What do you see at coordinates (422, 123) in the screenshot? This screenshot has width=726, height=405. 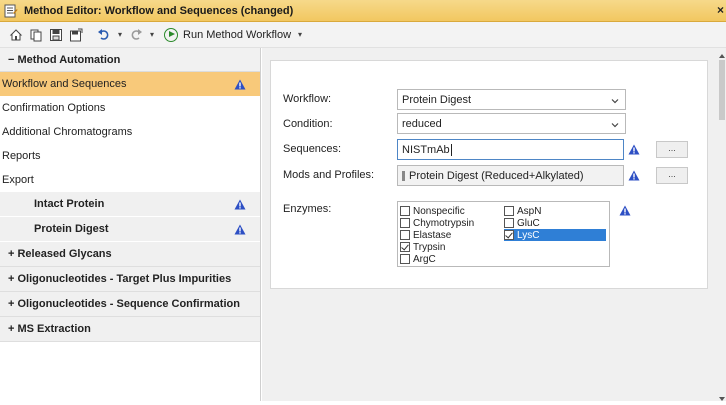 I see `condition-value: reduced` at bounding box center [422, 123].